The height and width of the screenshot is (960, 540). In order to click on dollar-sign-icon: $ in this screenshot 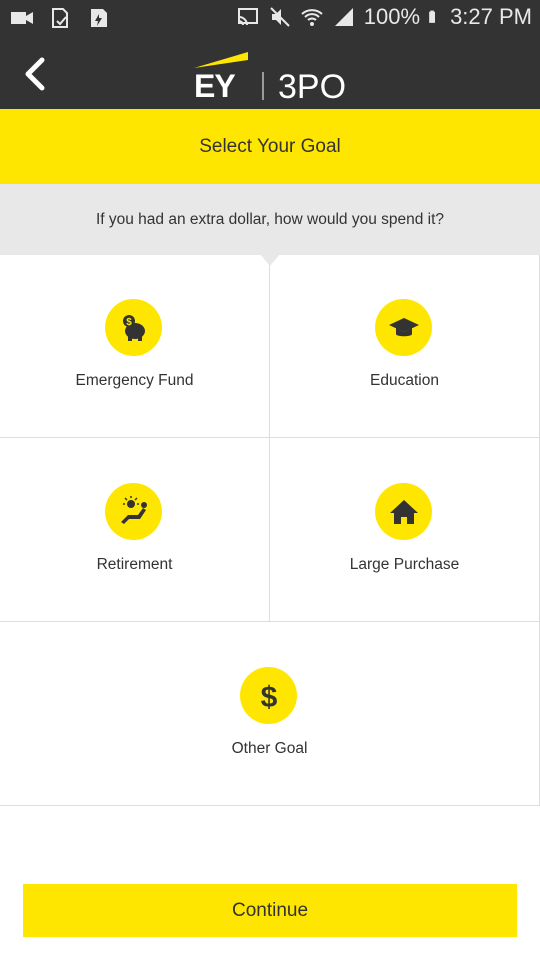, I will do `click(268, 695)`.